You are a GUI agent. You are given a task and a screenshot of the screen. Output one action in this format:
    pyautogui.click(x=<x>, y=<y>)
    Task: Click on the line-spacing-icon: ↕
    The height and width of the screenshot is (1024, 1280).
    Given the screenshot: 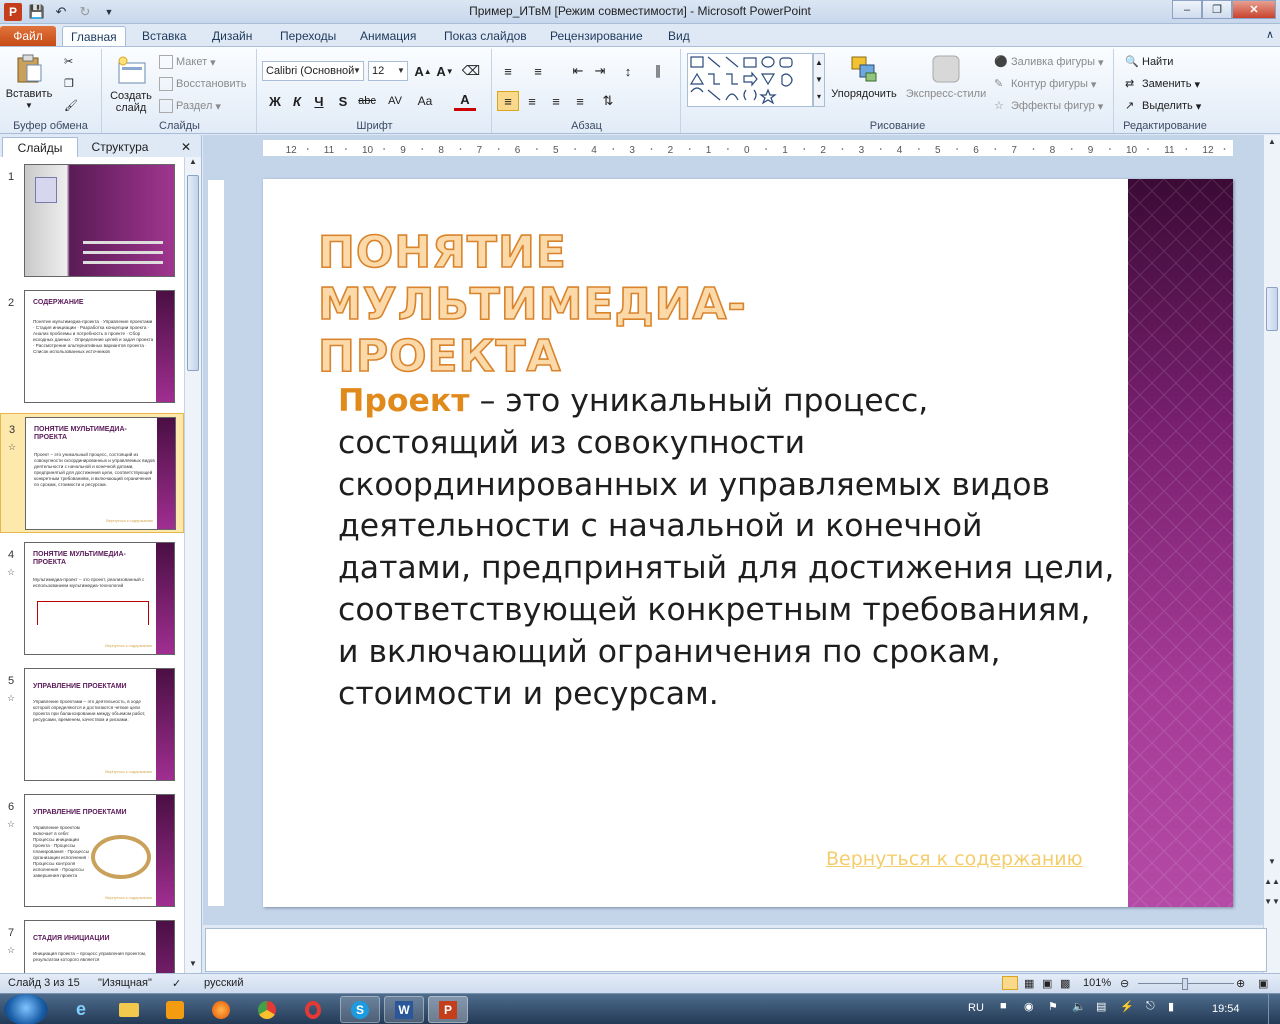 What is the action you would take?
    pyautogui.click(x=628, y=71)
    